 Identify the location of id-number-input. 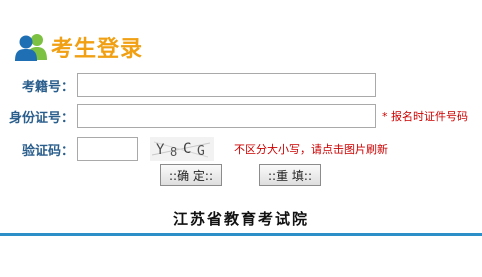
(226, 116).